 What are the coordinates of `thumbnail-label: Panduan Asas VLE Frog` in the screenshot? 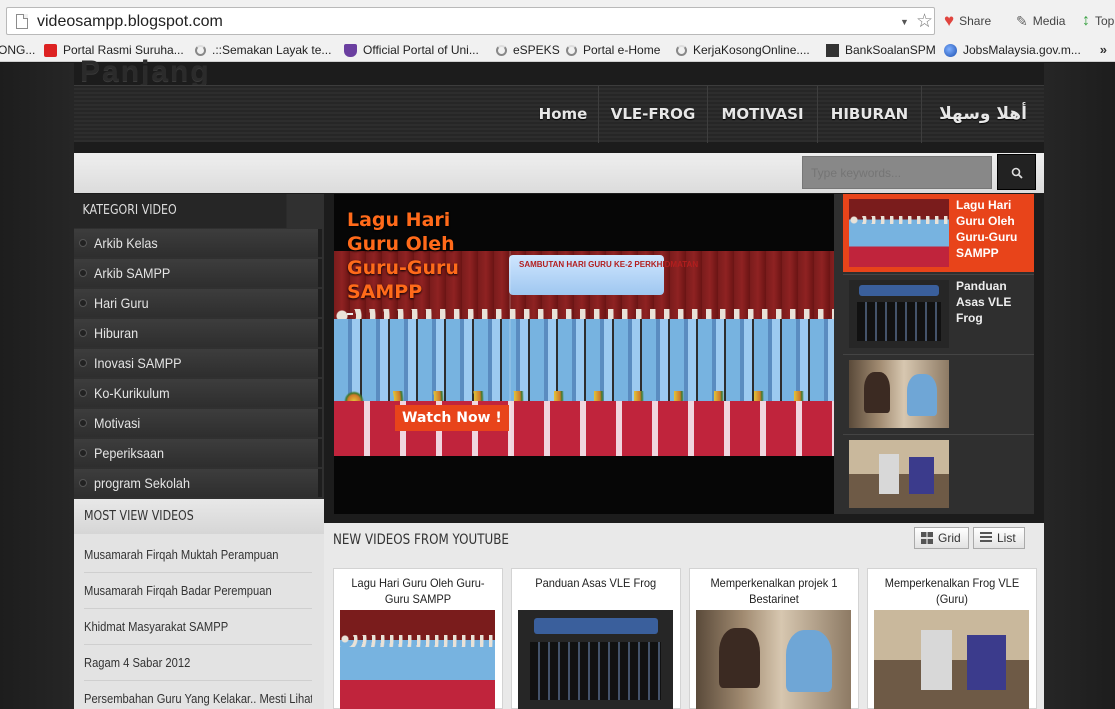 It's located at (984, 302).